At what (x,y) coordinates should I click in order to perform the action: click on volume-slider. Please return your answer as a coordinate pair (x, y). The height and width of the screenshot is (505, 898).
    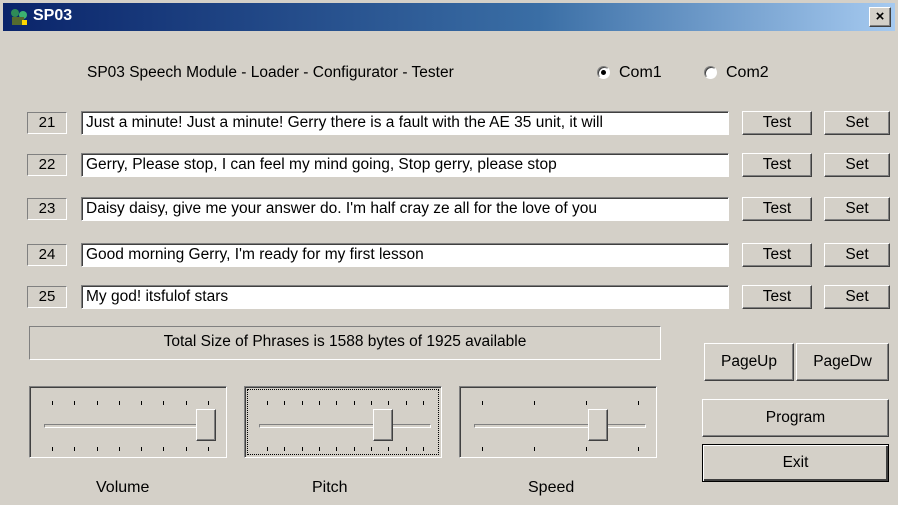
    Looking at the image, I should click on (128, 422).